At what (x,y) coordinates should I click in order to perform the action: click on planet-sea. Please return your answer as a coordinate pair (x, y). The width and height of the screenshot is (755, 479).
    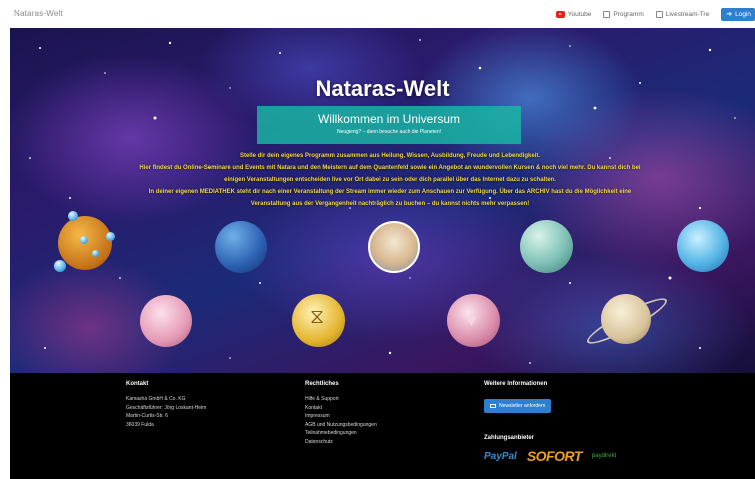
    Looking at the image, I should click on (546, 246).